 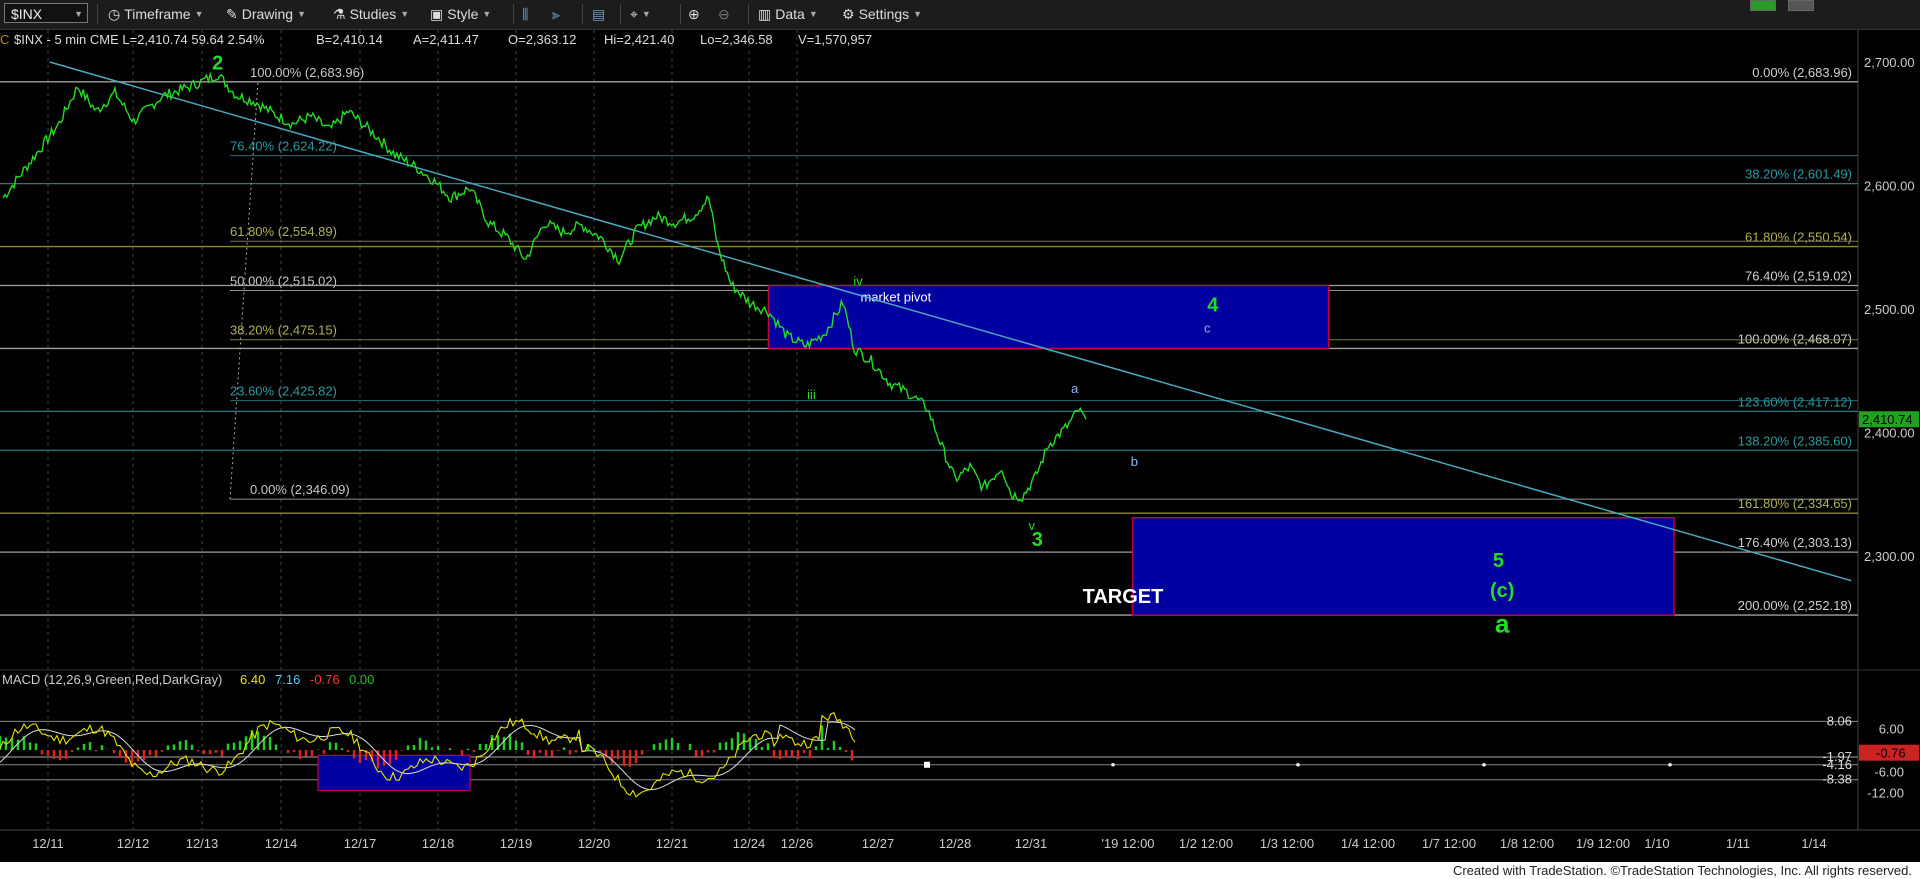 What do you see at coordinates (639, 39) in the screenshot?
I see `quote-field: Hi=2,421.40` at bounding box center [639, 39].